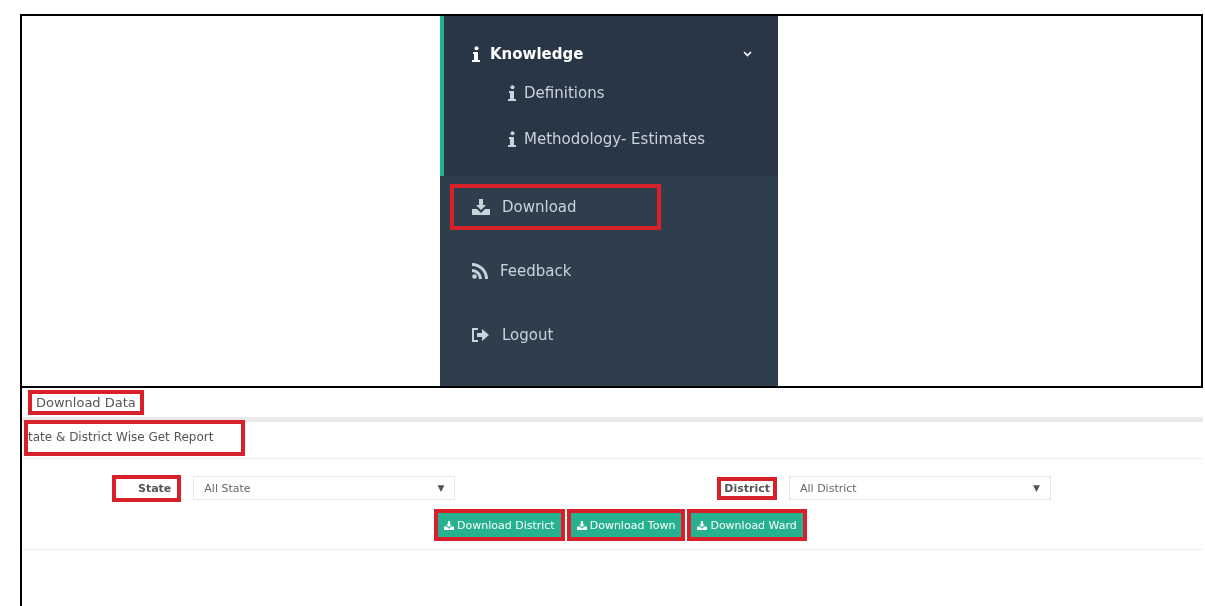 The image size is (1205, 606). What do you see at coordinates (522, 271) in the screenshot?
I see `menu-item: Feedback` at bounding box center [522, 271].